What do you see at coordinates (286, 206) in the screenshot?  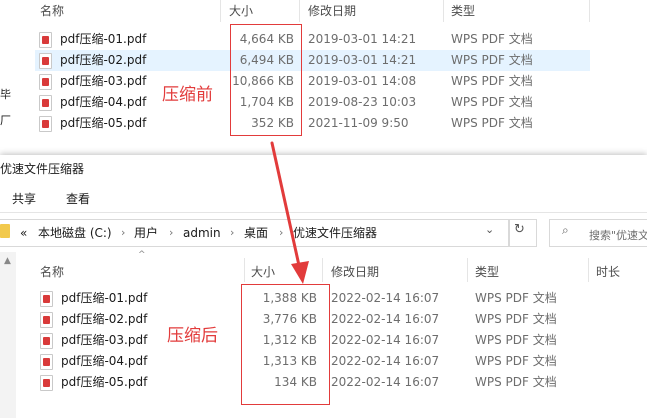 I see `arrow-shaft` at bounding box center [286, 206].